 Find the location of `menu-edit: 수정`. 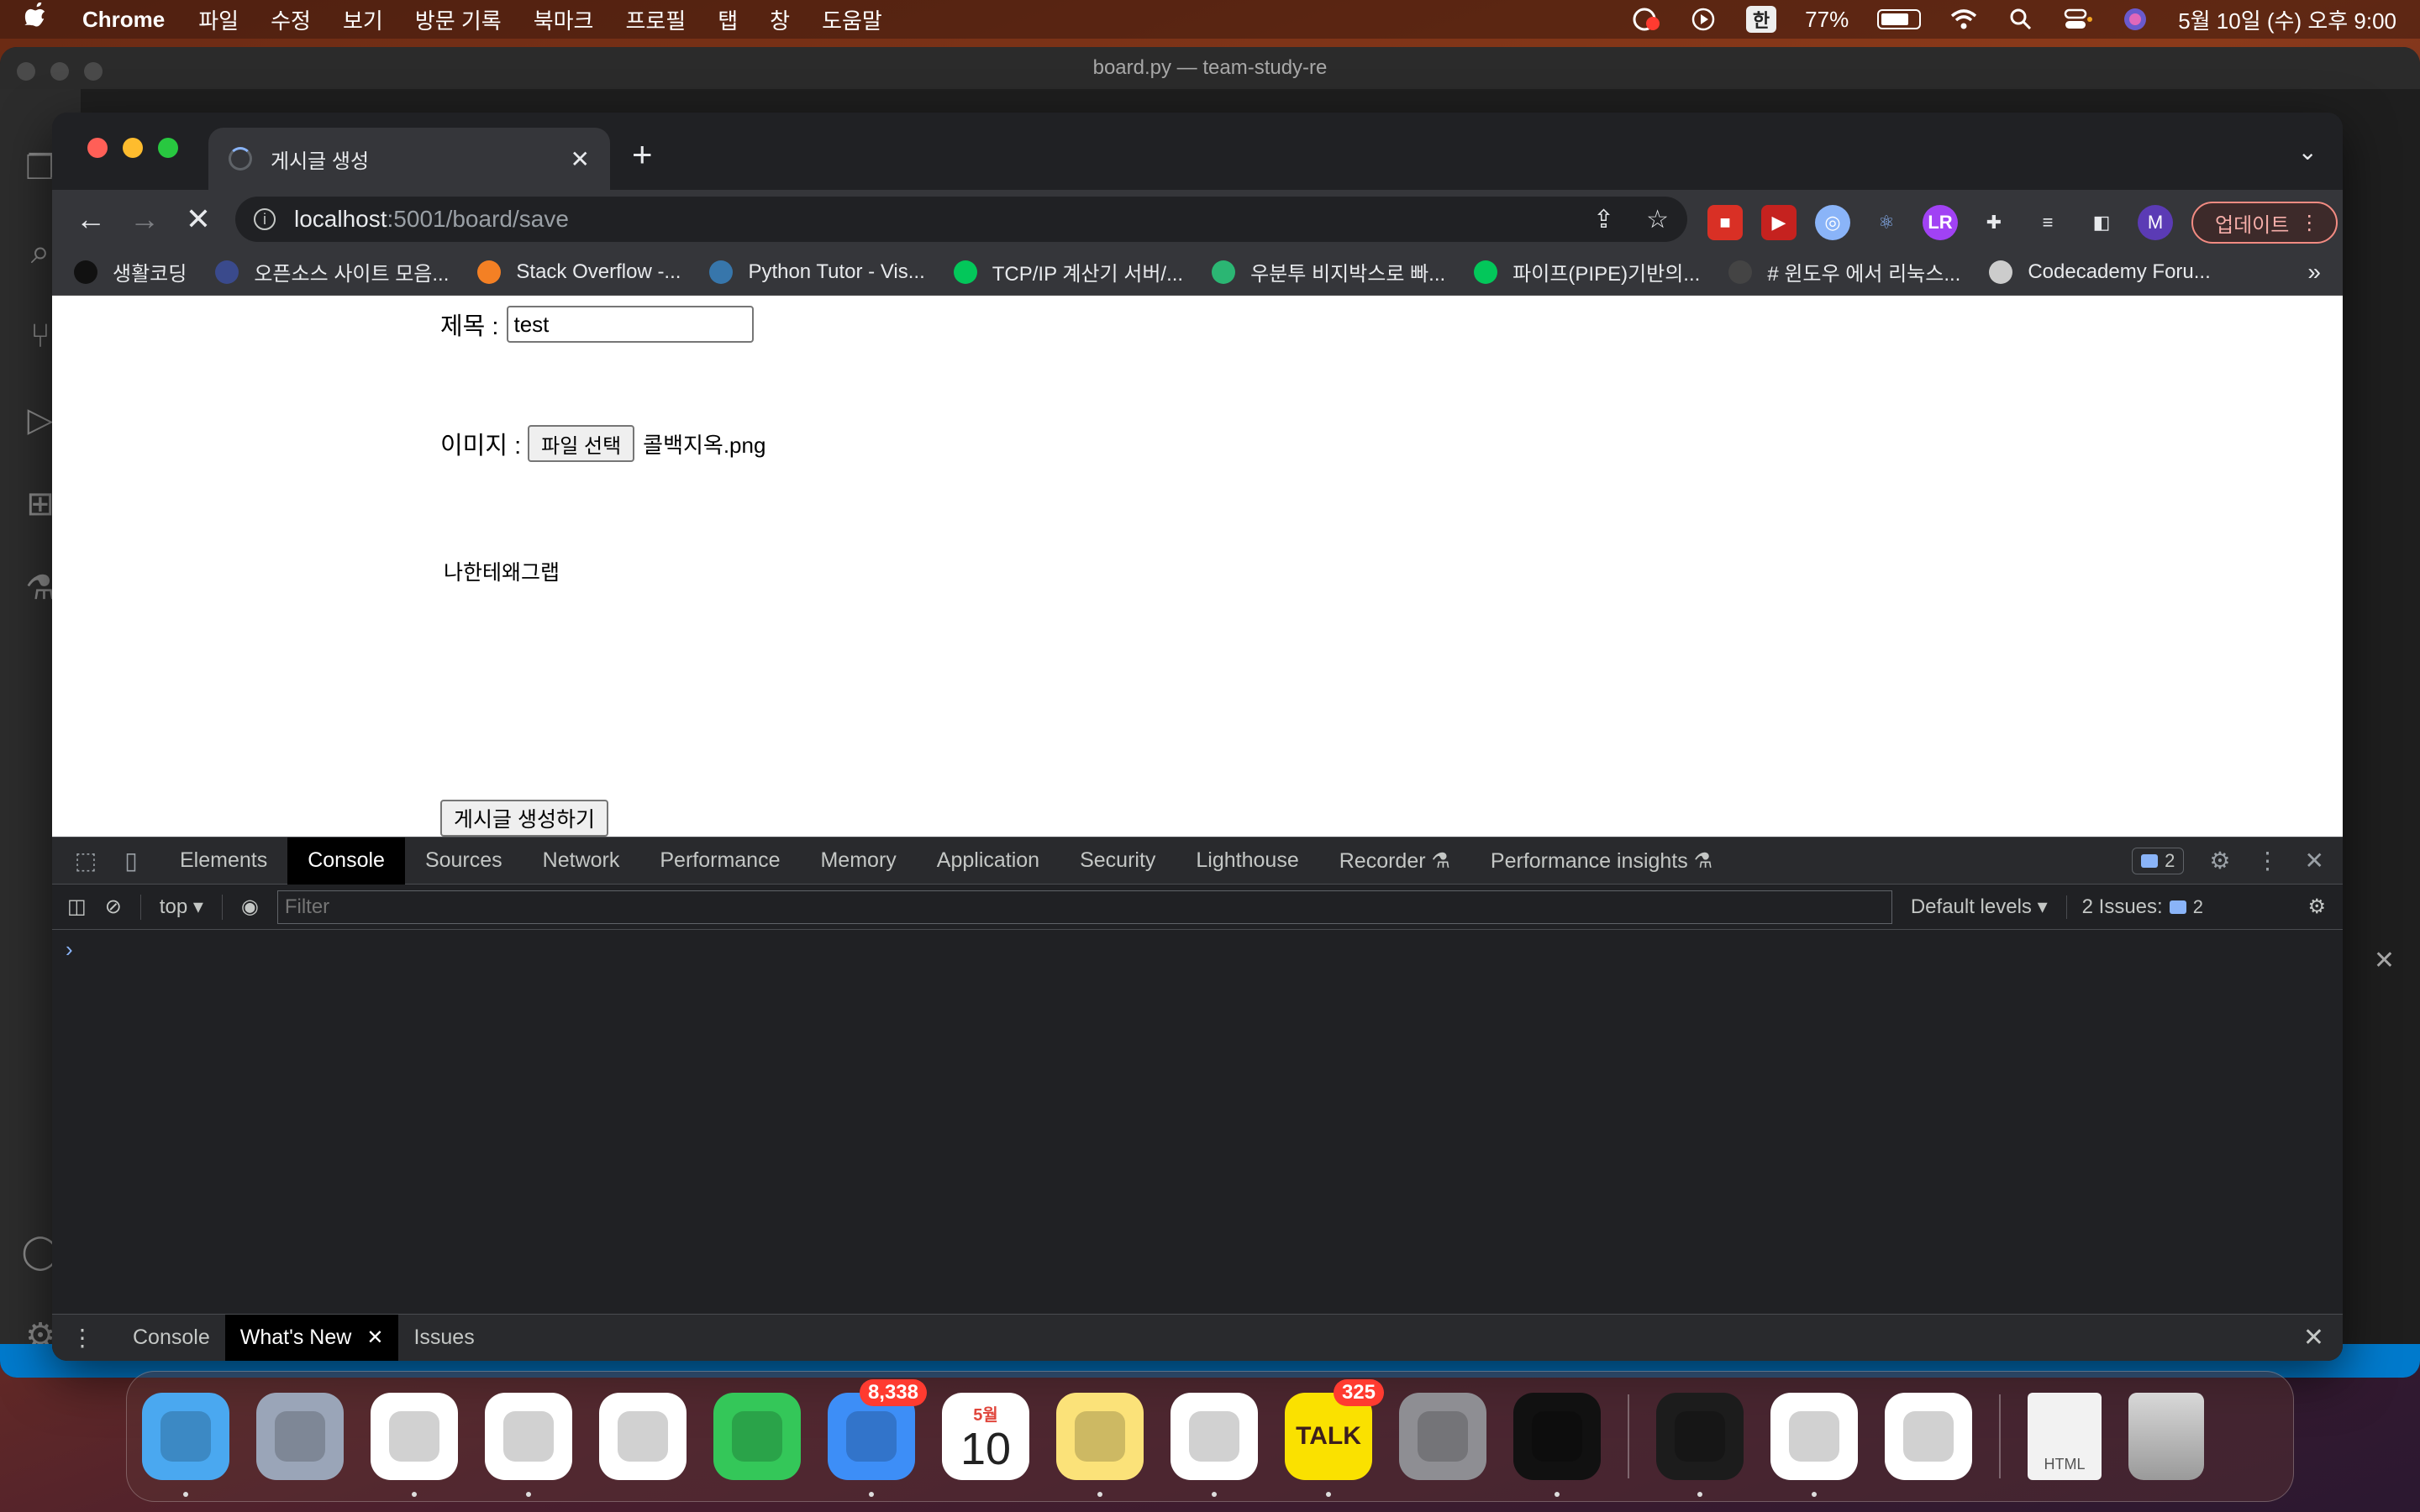

menu-edit: 수정 is located at coordinates (291, 19).